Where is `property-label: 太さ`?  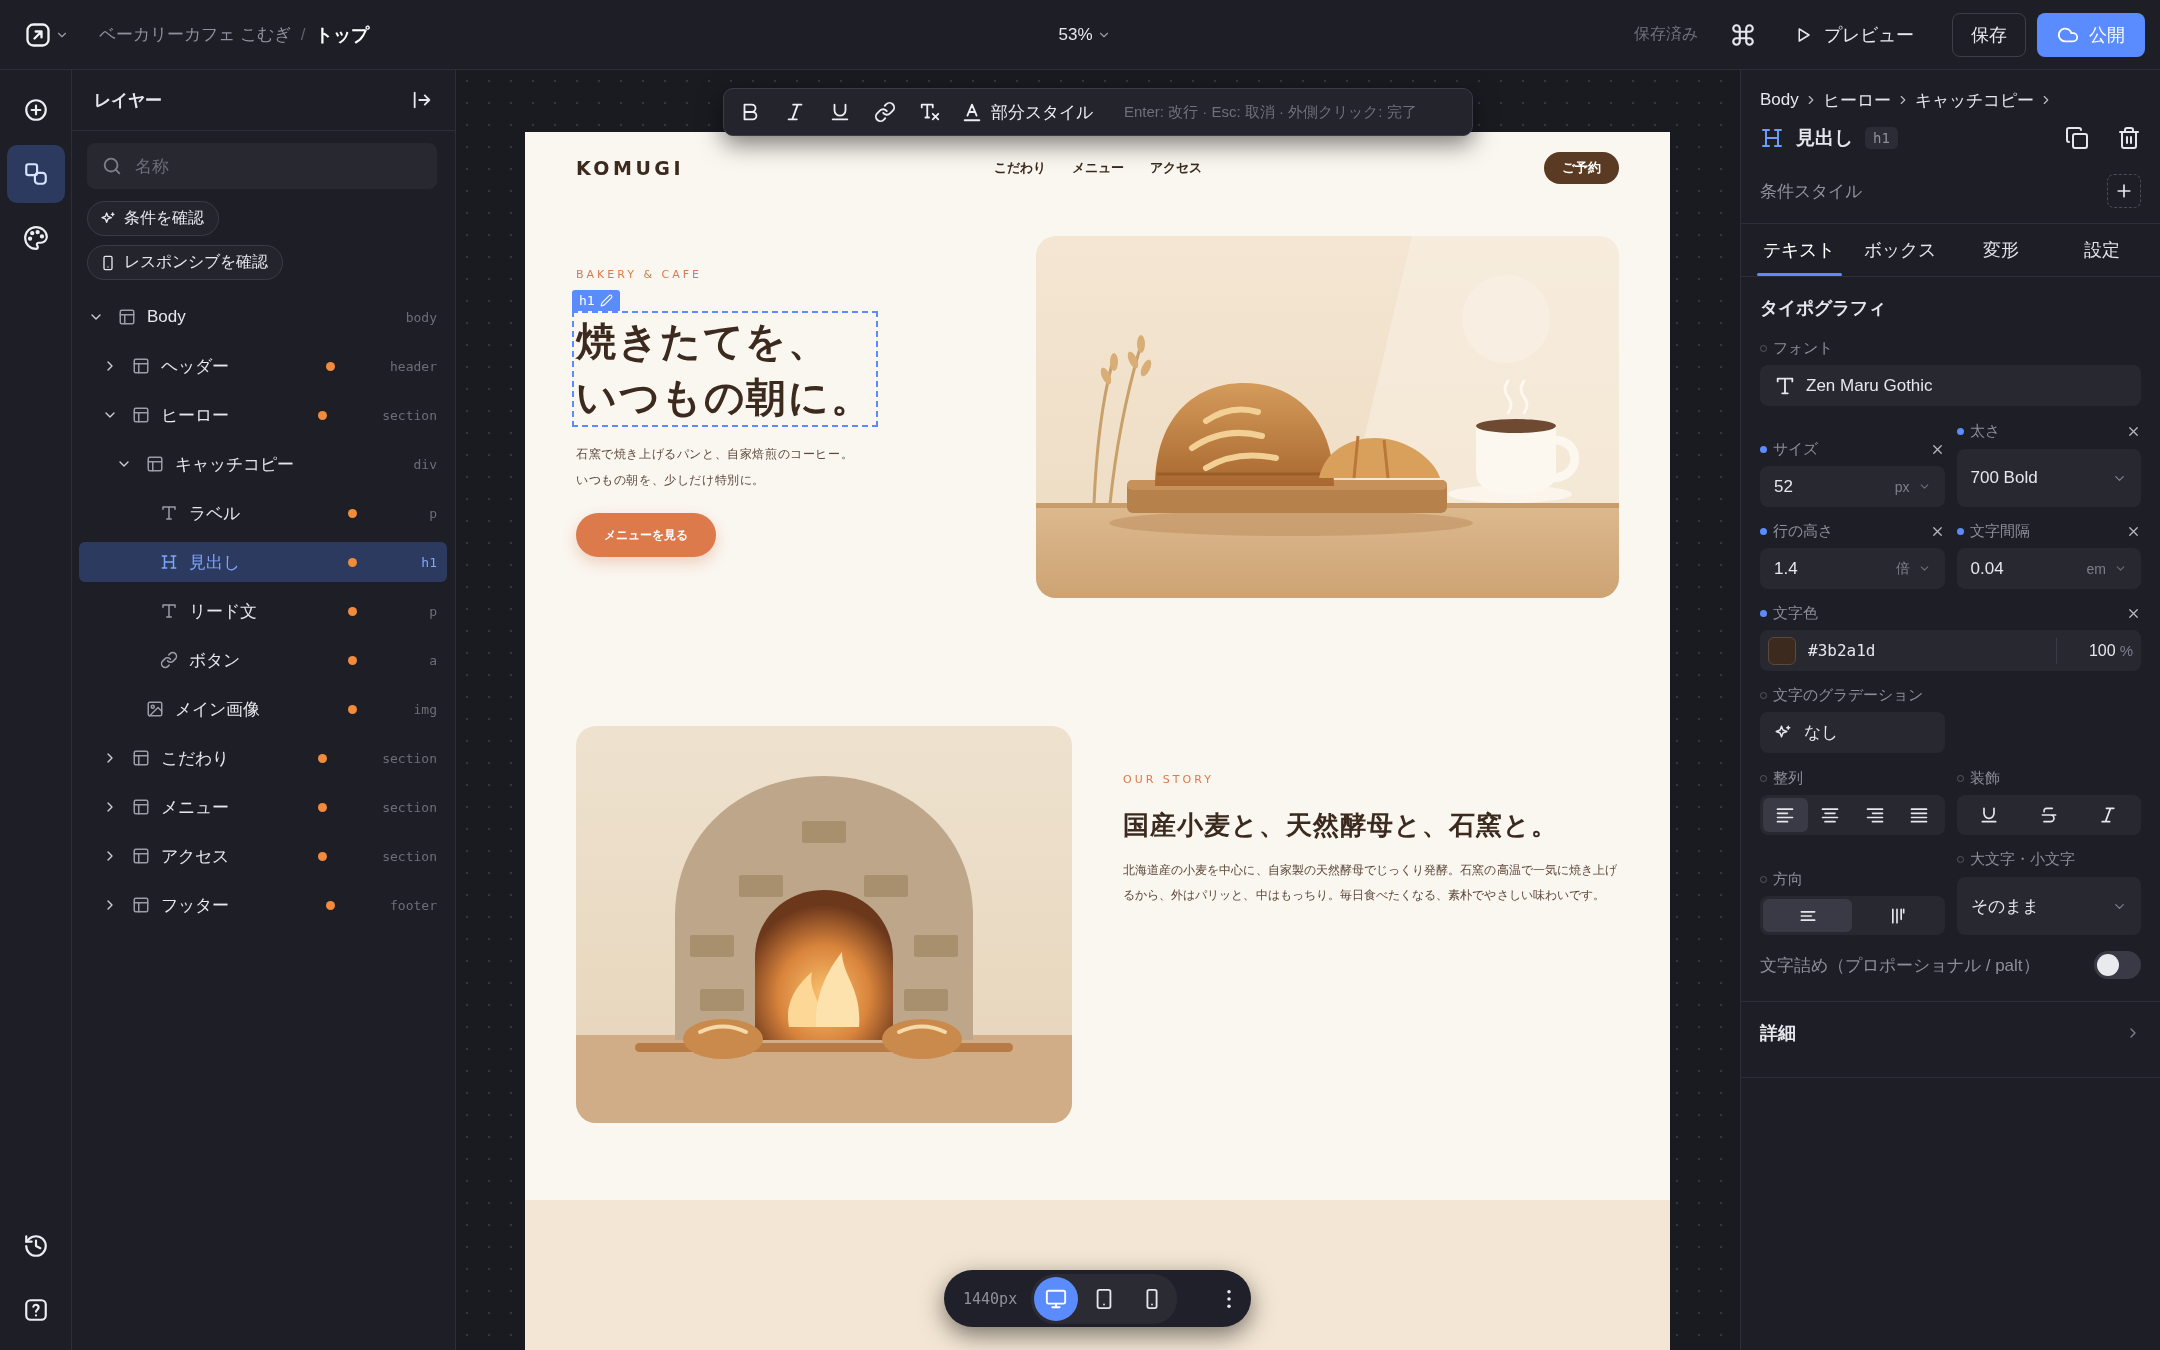 property-label: 太さ is located at coordinates (1984, 431).